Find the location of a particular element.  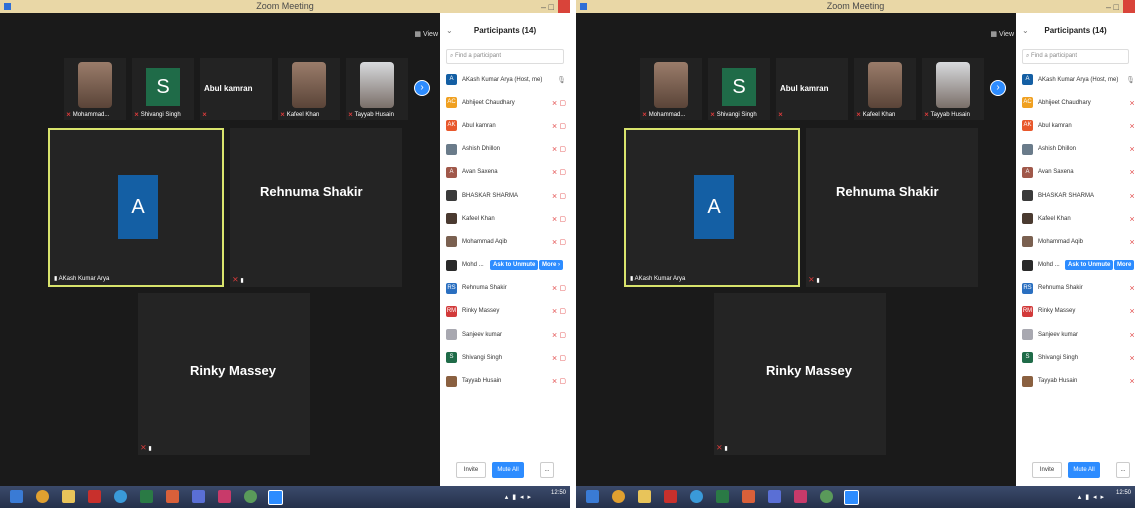

list-item: Mohammad Aqib ⨯ ▢ is located at coordinates (505, 241).